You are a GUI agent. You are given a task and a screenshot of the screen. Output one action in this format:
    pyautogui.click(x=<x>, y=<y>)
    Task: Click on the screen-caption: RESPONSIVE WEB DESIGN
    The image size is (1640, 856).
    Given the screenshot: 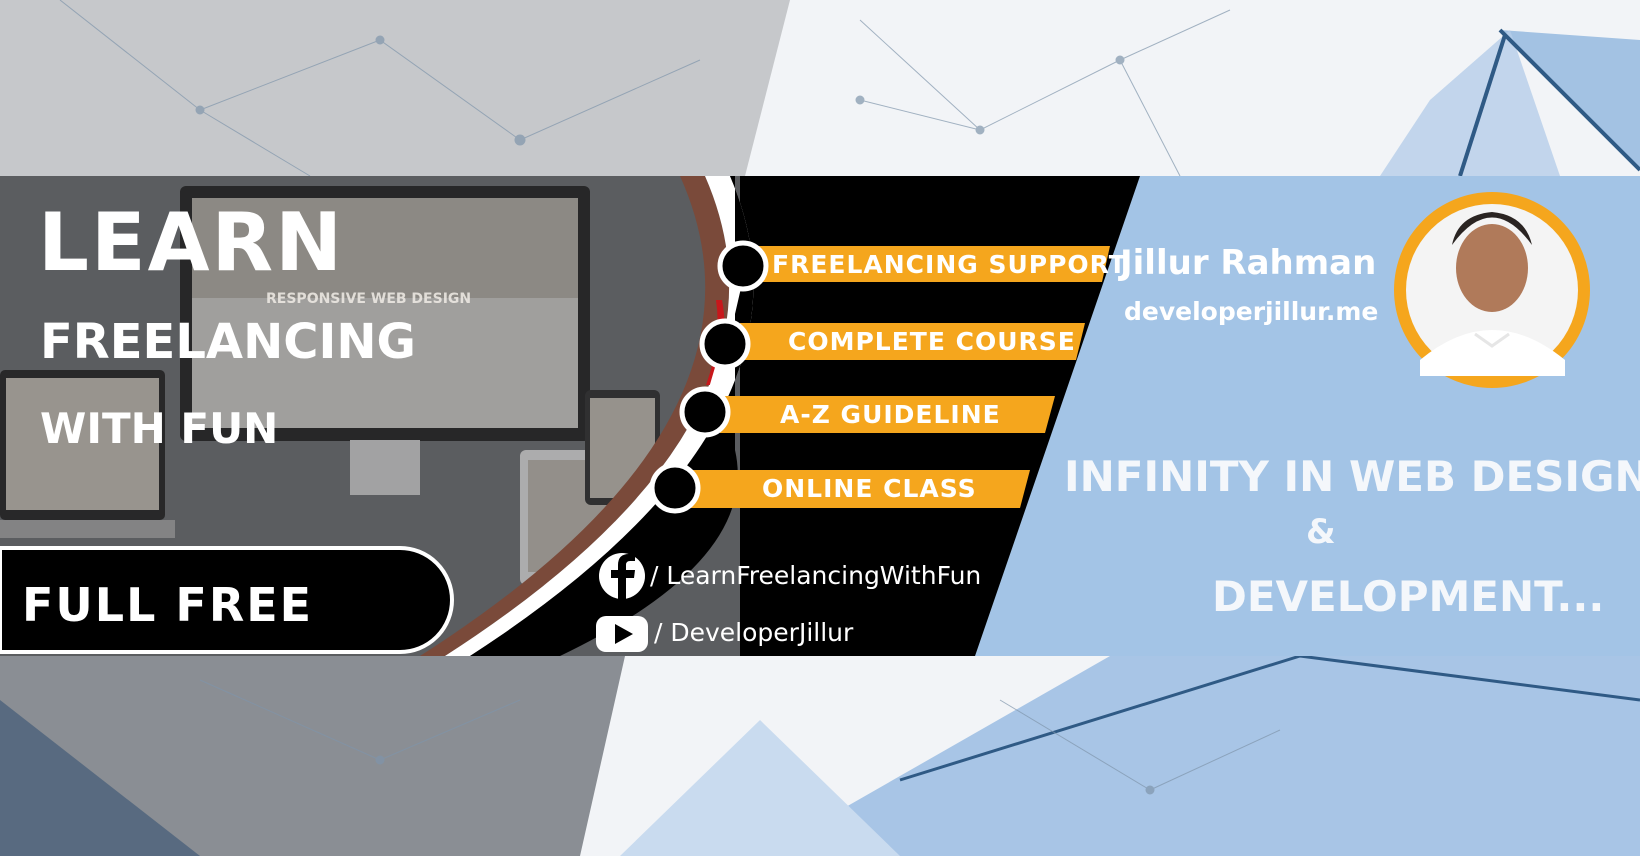 What is the action you would take?
    pyautogui.click(x=369, y=299)
    